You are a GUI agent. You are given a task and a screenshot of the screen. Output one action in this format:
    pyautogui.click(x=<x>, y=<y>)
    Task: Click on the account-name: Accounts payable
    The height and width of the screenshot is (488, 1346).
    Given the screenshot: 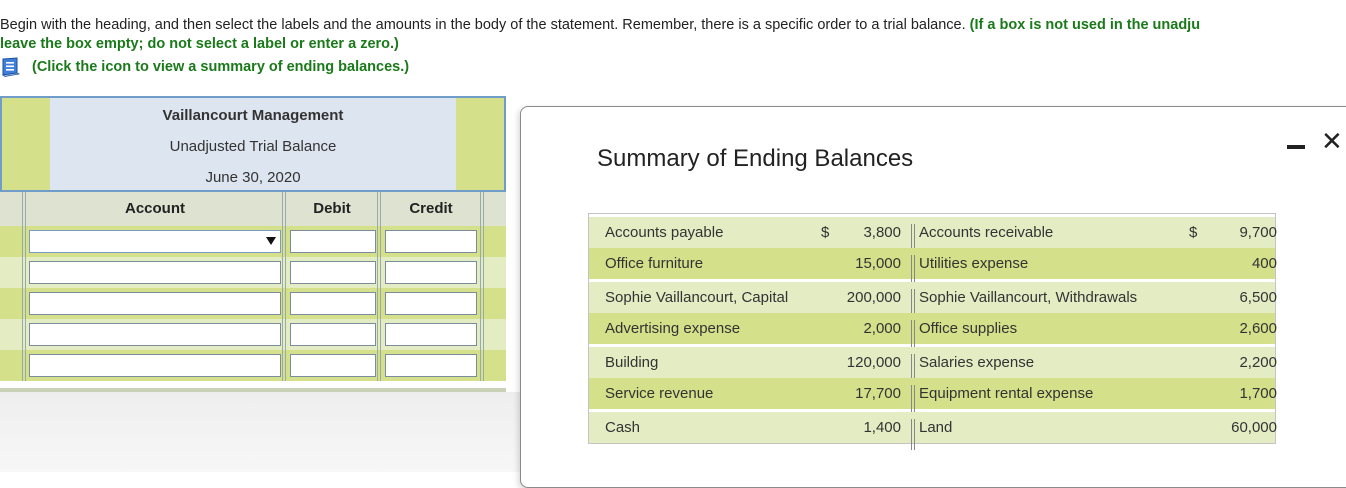 What is the action you would take?
    pyautogui.click(x=664, y=232)
    